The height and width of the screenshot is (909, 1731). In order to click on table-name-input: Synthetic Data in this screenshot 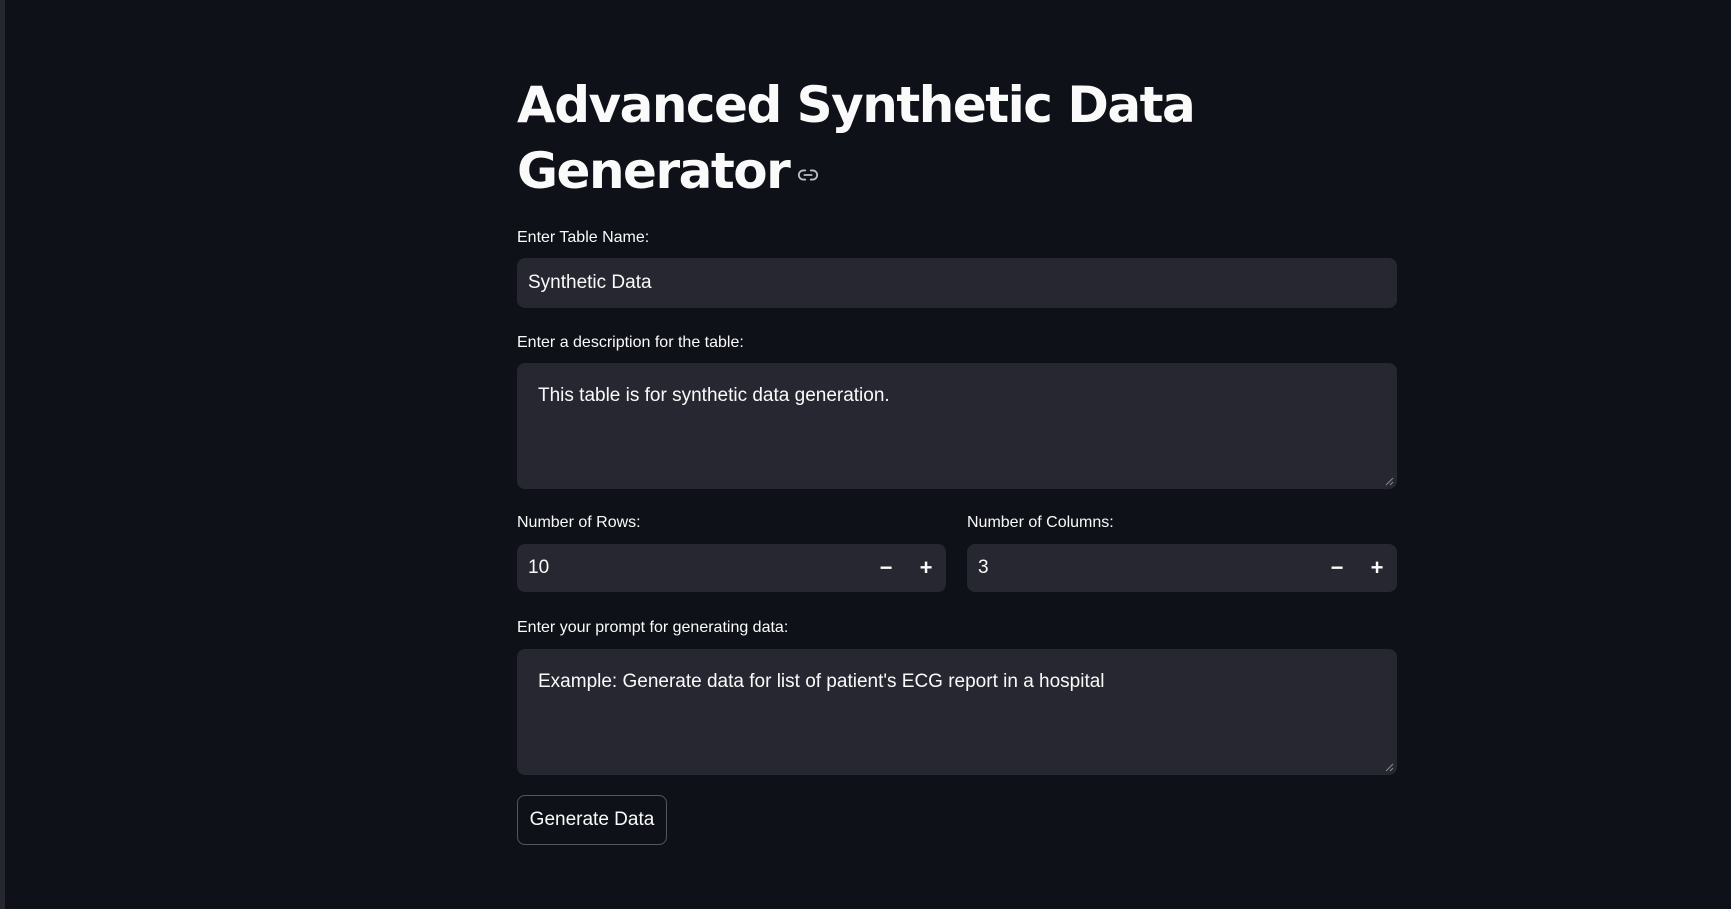, I will do `click(957, 283)`.